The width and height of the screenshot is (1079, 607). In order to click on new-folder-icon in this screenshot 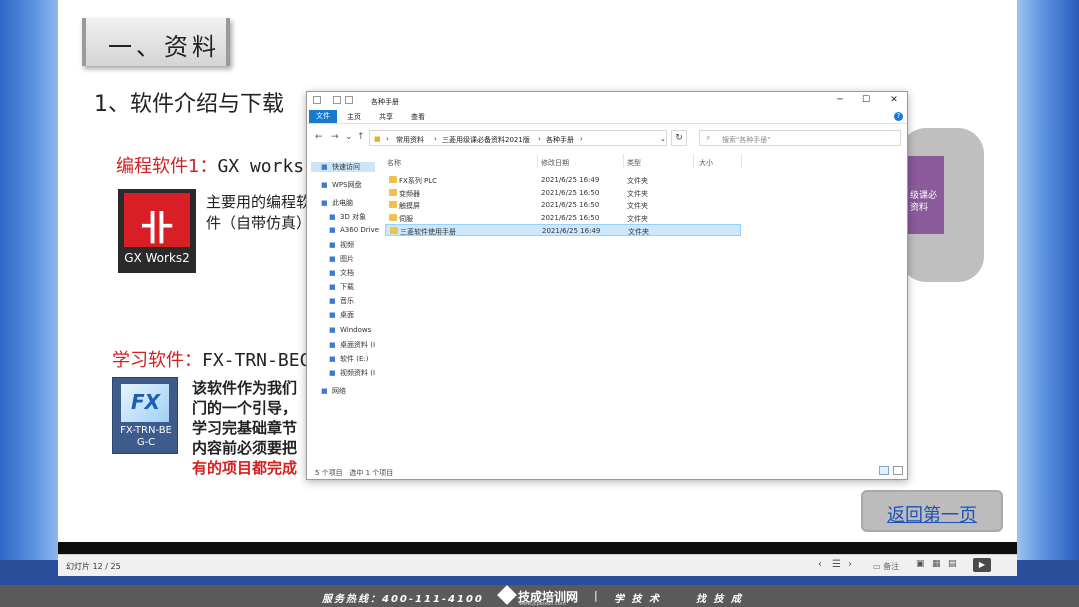, I will do `click(349, 100)`.